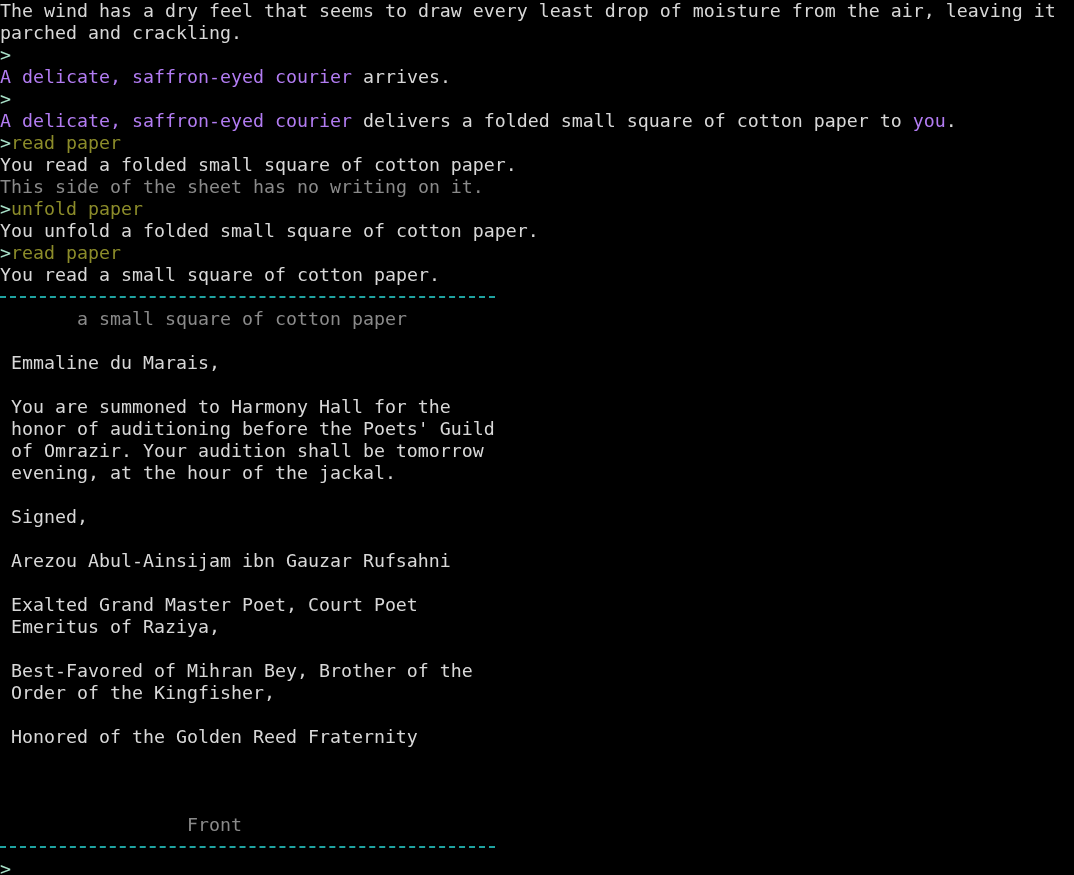  Describe the element at coordinates (71, 209) in the screenshot. I see `command-line: >unfold paper` at that location.